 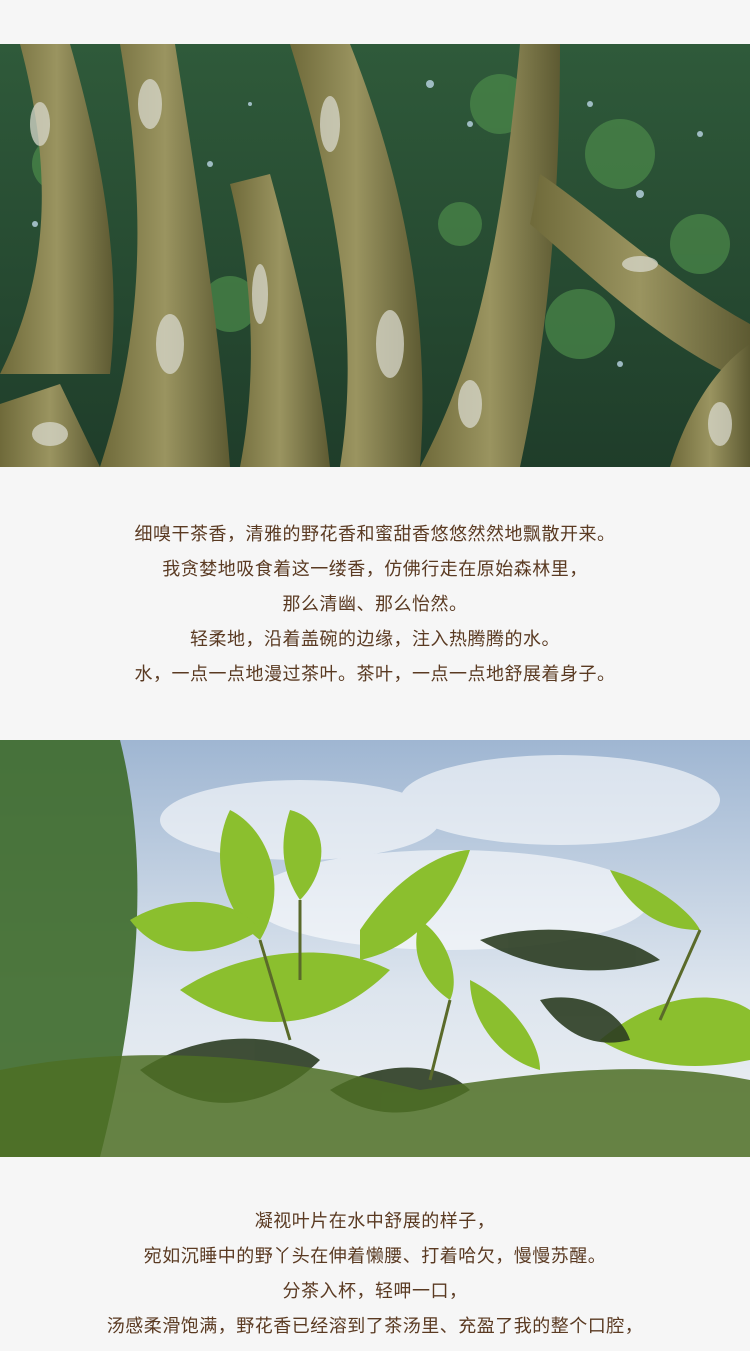 What do you see at coordinates (375, 1221) in the screenshot?
I see `description-line: 凝视叶片在水中舒展的样子，` at bounding box center [375, 1221].